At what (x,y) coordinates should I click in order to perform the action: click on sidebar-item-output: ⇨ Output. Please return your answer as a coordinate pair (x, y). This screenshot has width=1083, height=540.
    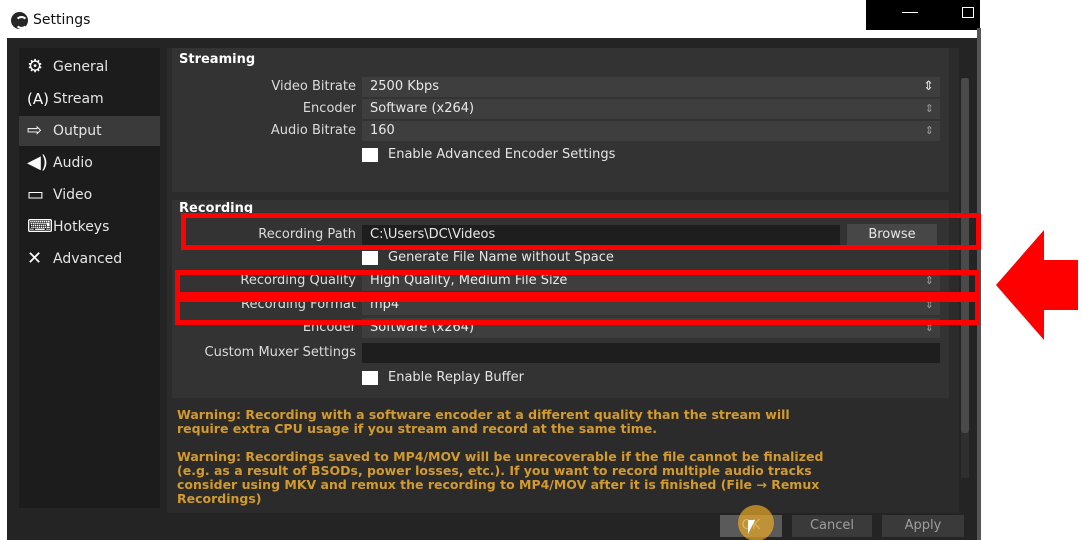
    Looking at the image, I should click on (89, 131).